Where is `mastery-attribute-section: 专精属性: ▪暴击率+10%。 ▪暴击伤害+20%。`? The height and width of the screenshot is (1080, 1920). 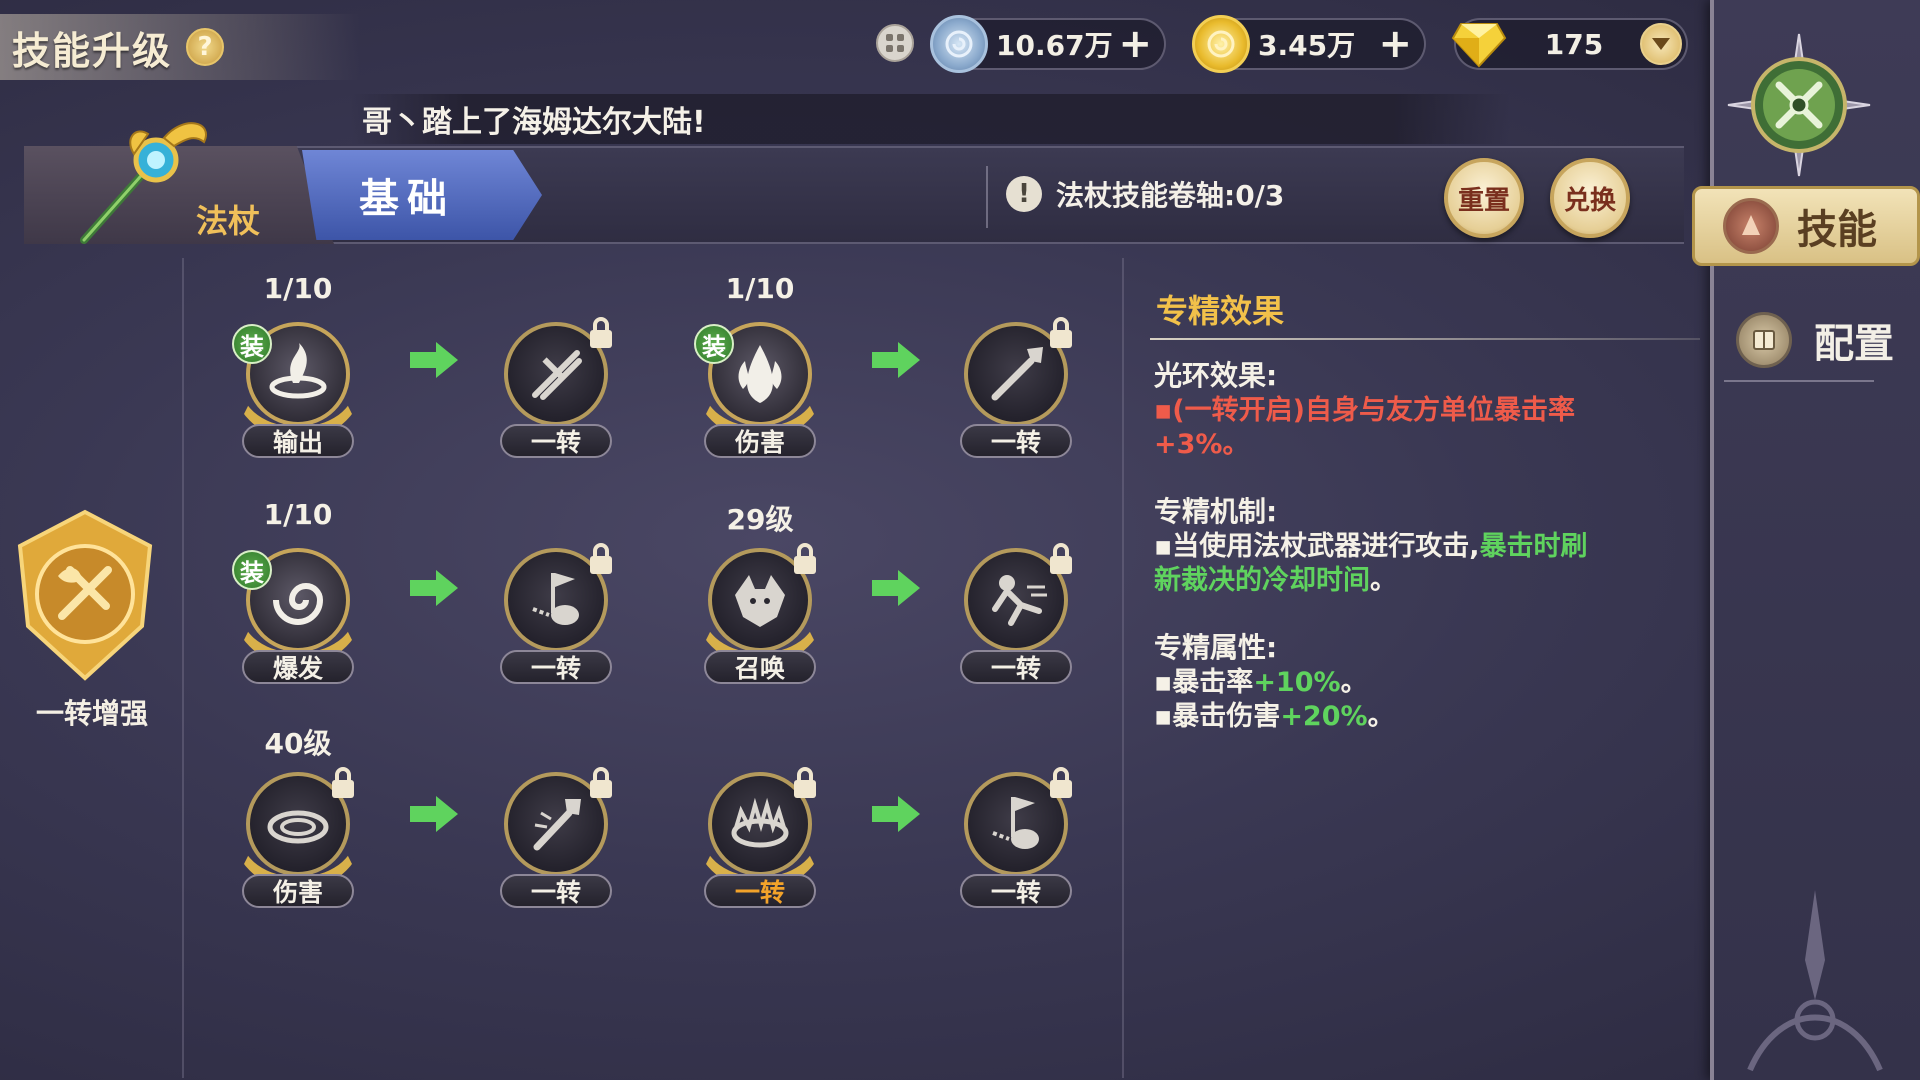
mastery-attribute-section: 专精属性: ▪暴击率+10%。 ▪暴击伤害+20%。 is located at coordinates (1424, 680).